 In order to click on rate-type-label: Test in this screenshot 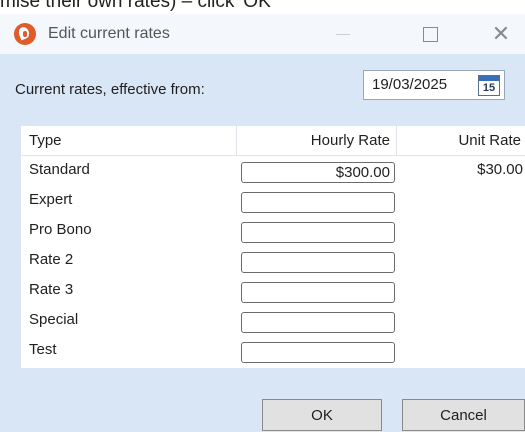, I will do `click(43, 349)`.